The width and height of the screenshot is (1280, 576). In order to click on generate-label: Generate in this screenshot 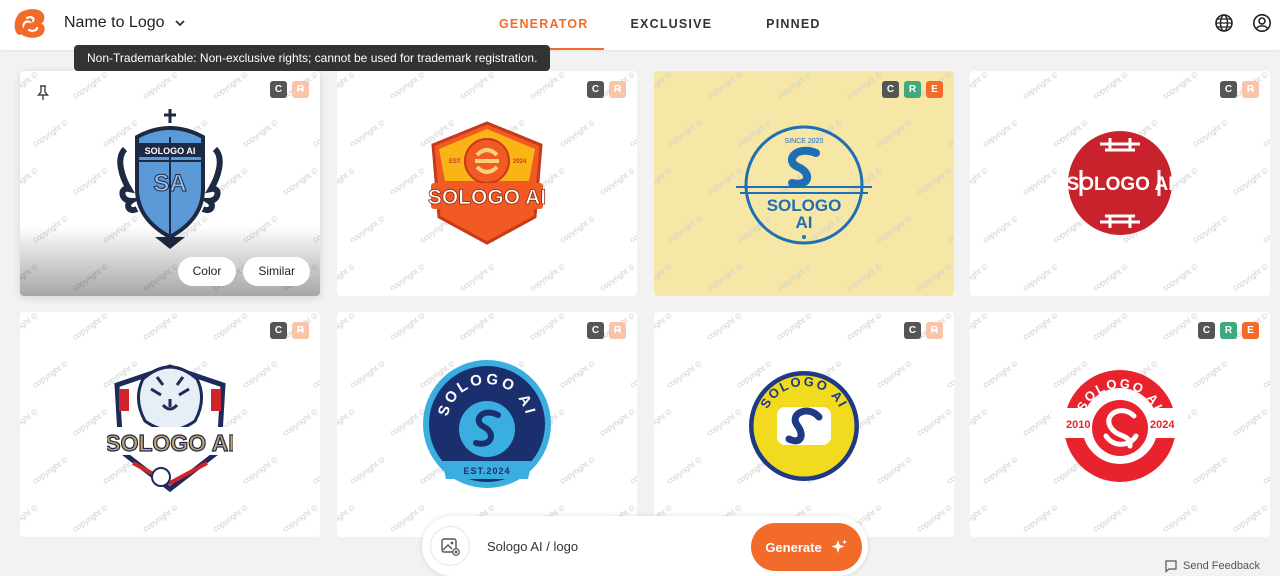, I will do `click(793, 547)`.